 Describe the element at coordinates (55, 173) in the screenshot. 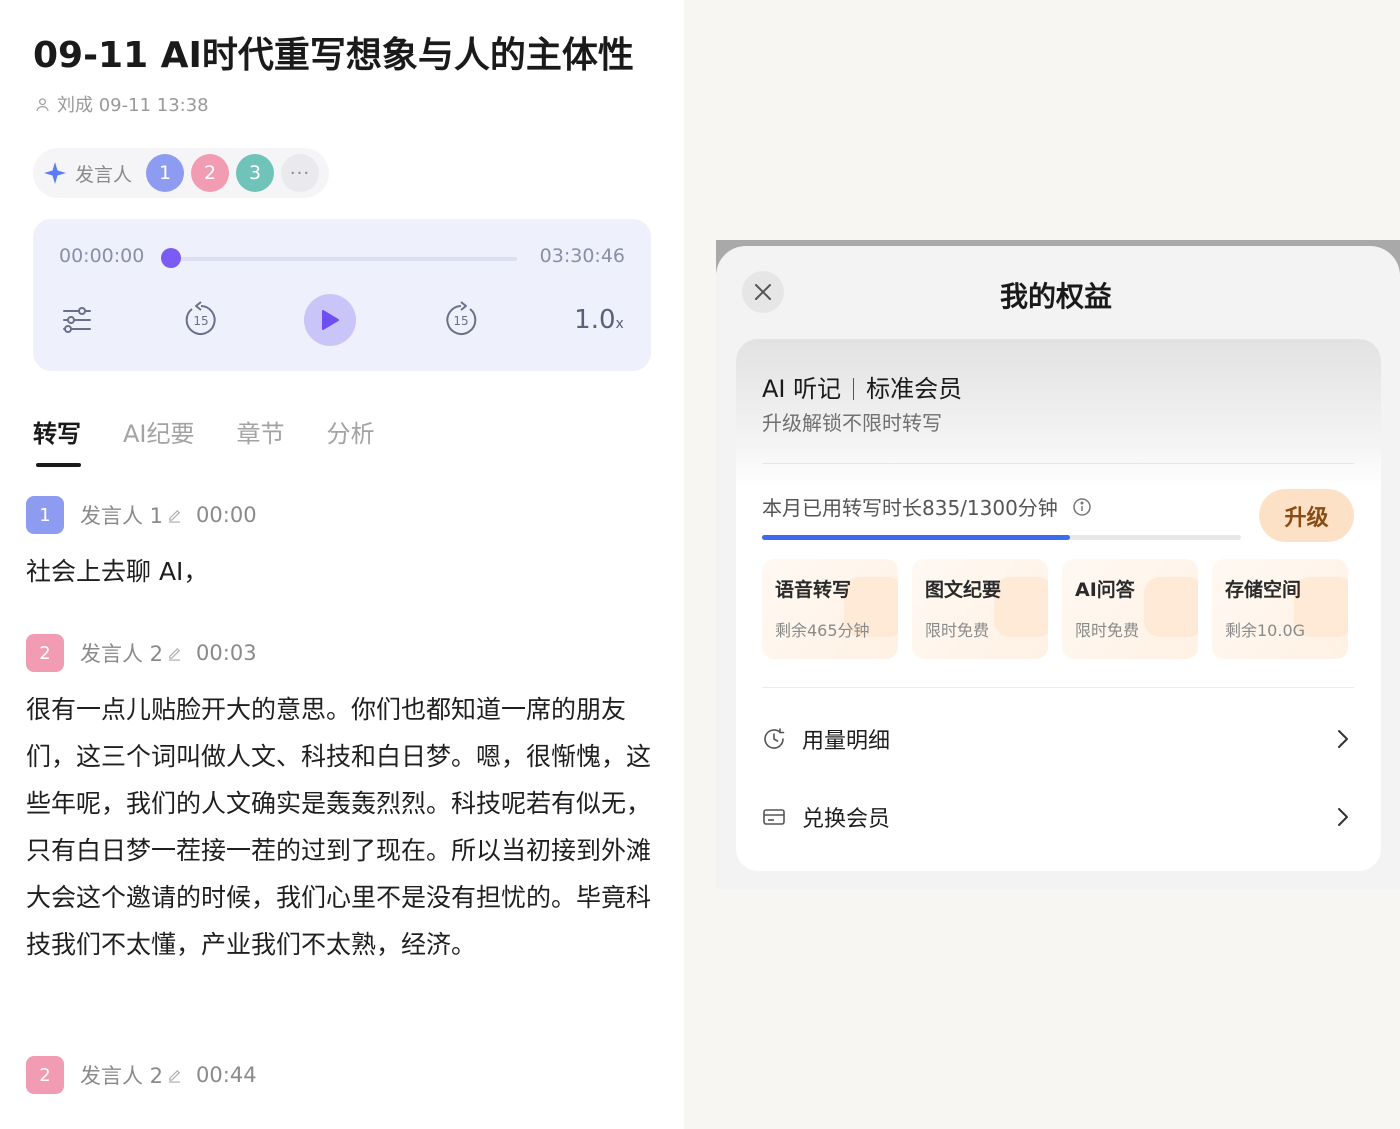

I see `sparkle-icon` at that location.